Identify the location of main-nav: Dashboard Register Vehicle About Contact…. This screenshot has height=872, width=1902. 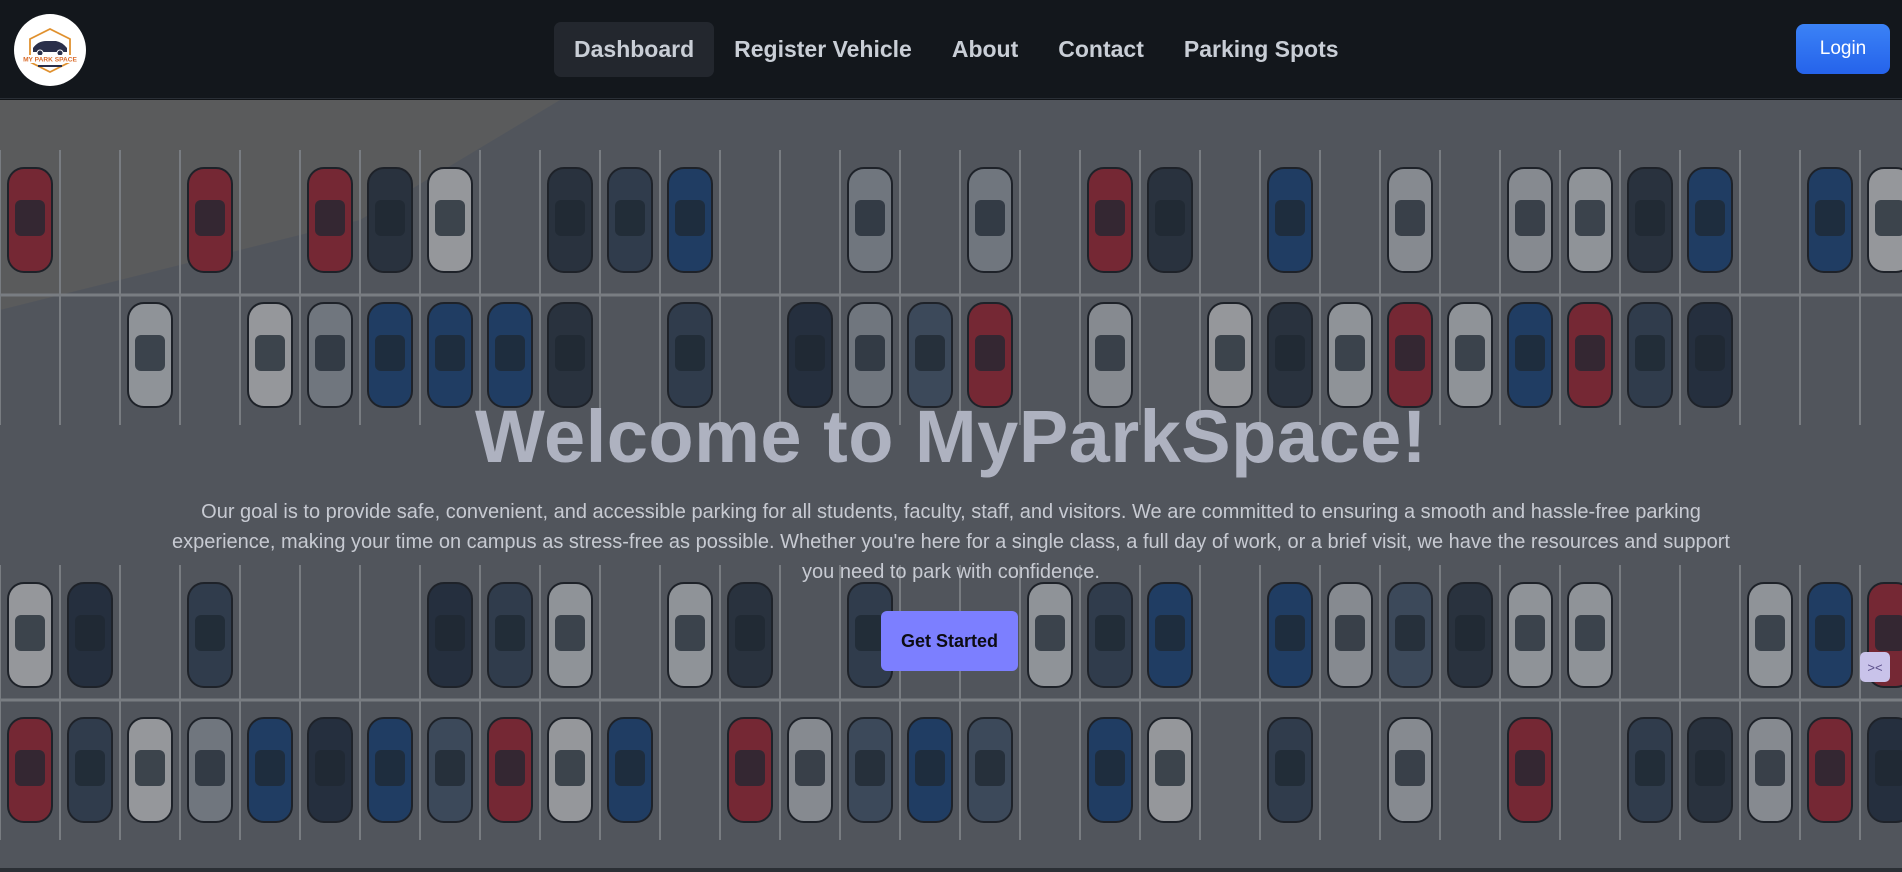
(956, 49).